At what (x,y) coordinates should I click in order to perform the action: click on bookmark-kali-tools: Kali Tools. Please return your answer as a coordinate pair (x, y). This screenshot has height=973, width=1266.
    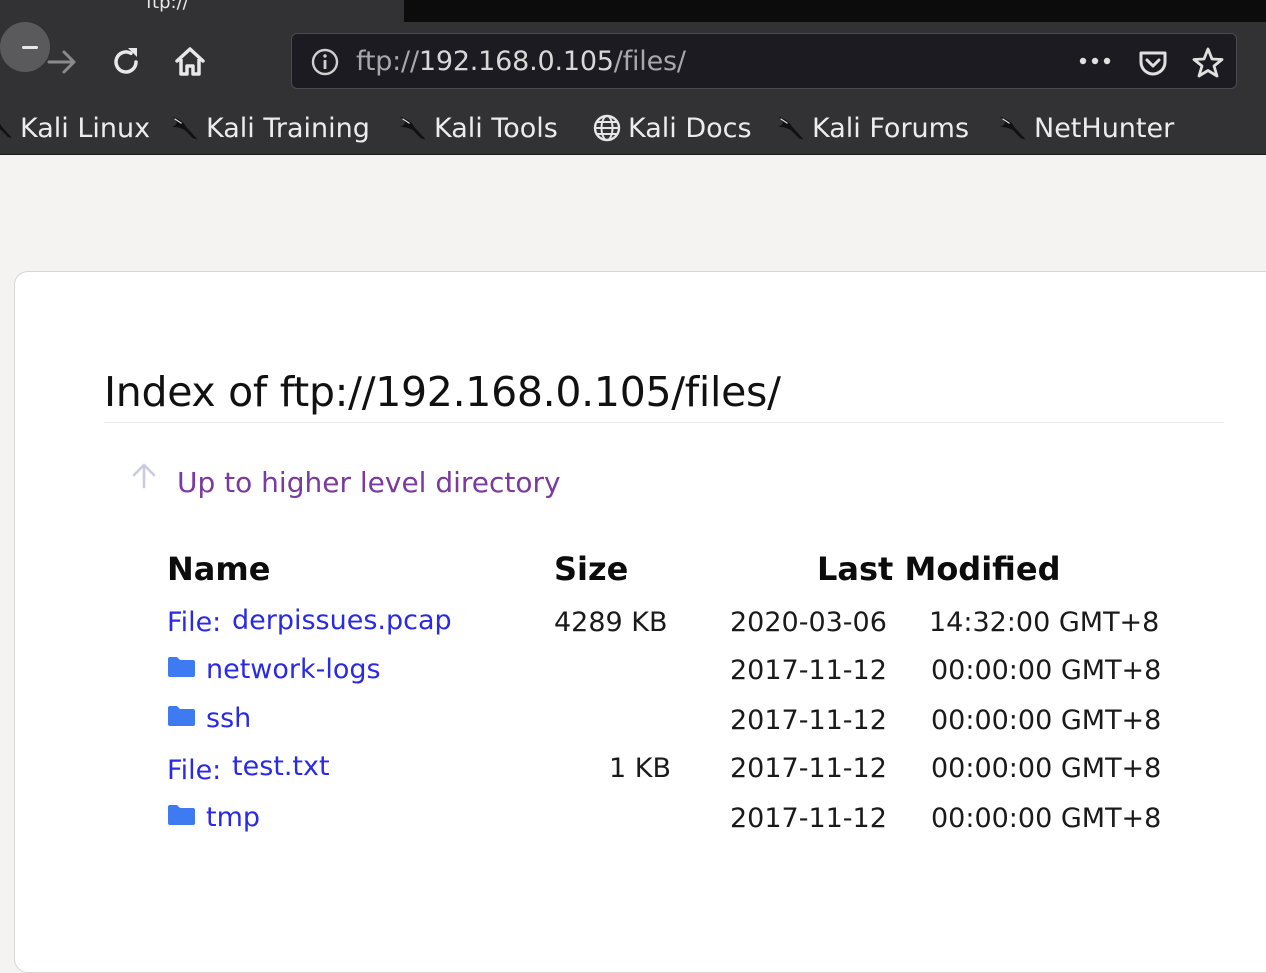
    Looking at the image, I should click on (478, 128).